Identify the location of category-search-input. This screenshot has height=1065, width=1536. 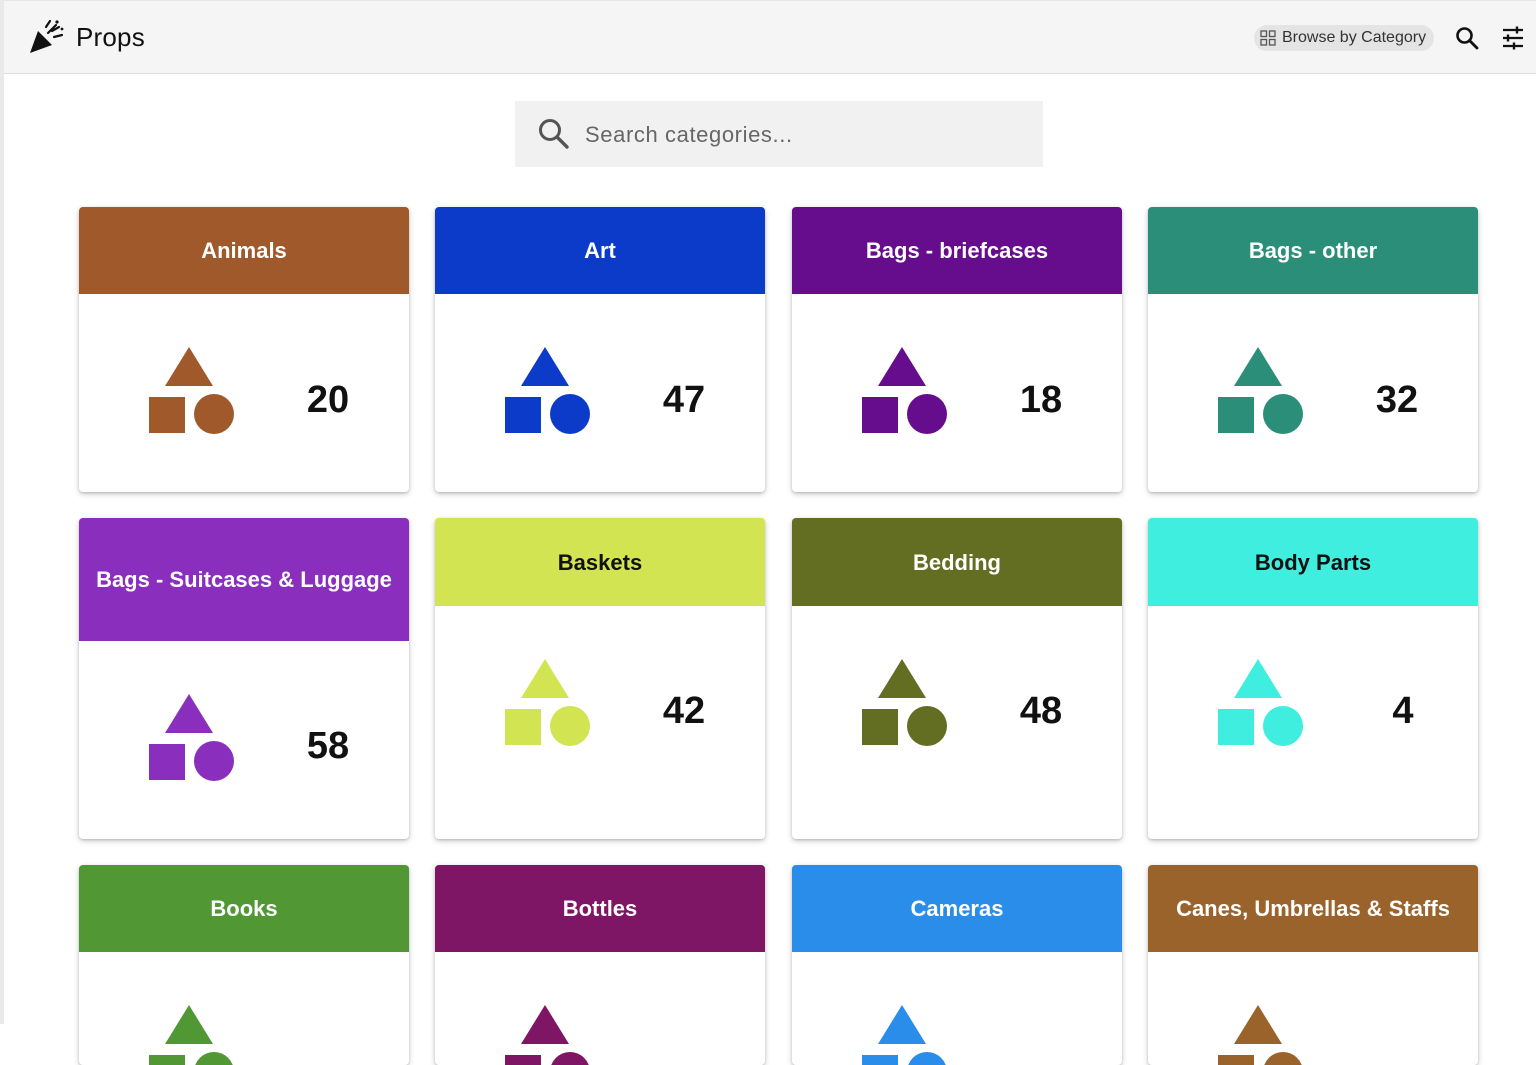
(805, 135).